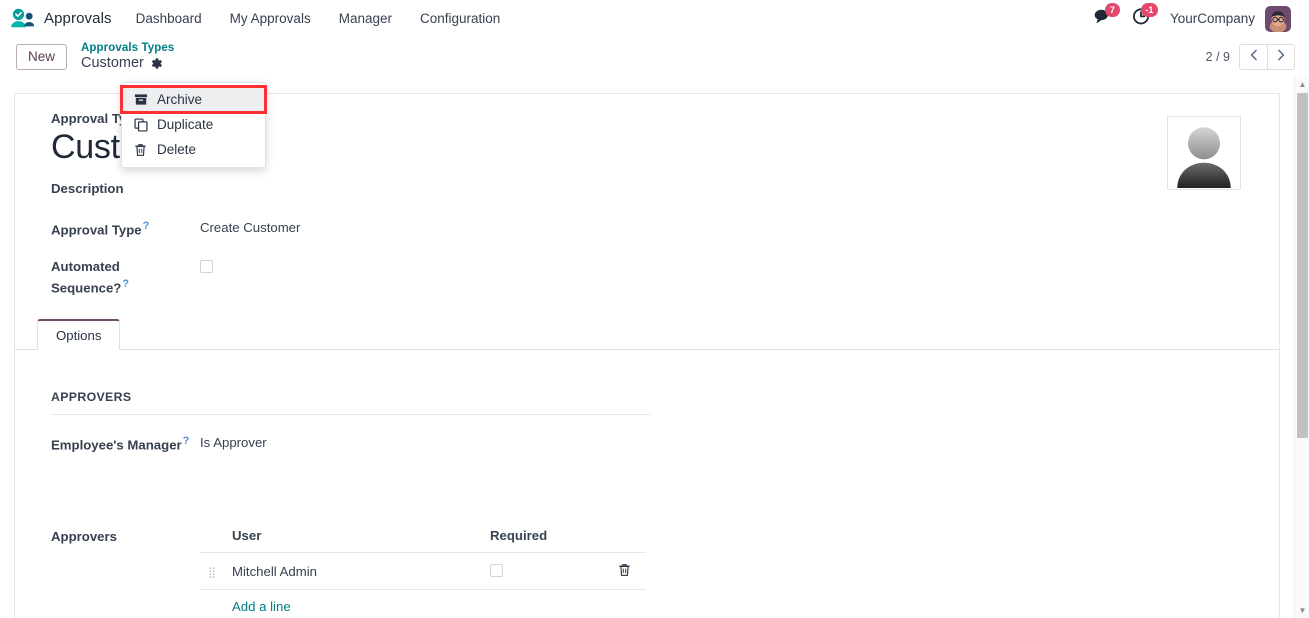  What do you see at coordinates (185, 124) in the screenshot?
I see `dropdown-item-duplicate-label: Duplicate` at bounding box center [185, 124].